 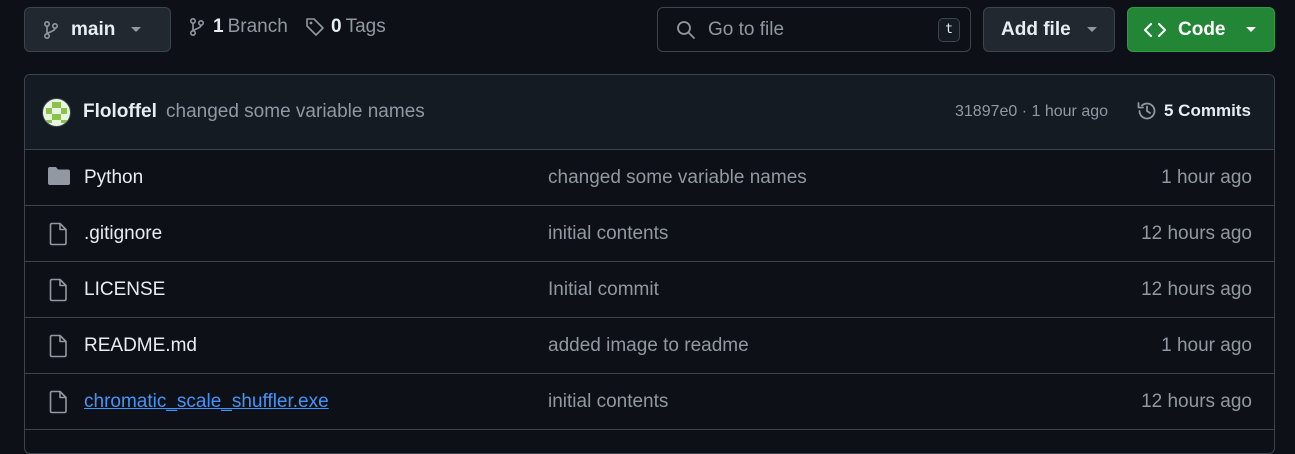 What do you see at coordinates (1031, 112) in the screenshot?
I see `commit-hash-time: 31897e0 · 1 hour ago` at bounding box center [1031, 112].